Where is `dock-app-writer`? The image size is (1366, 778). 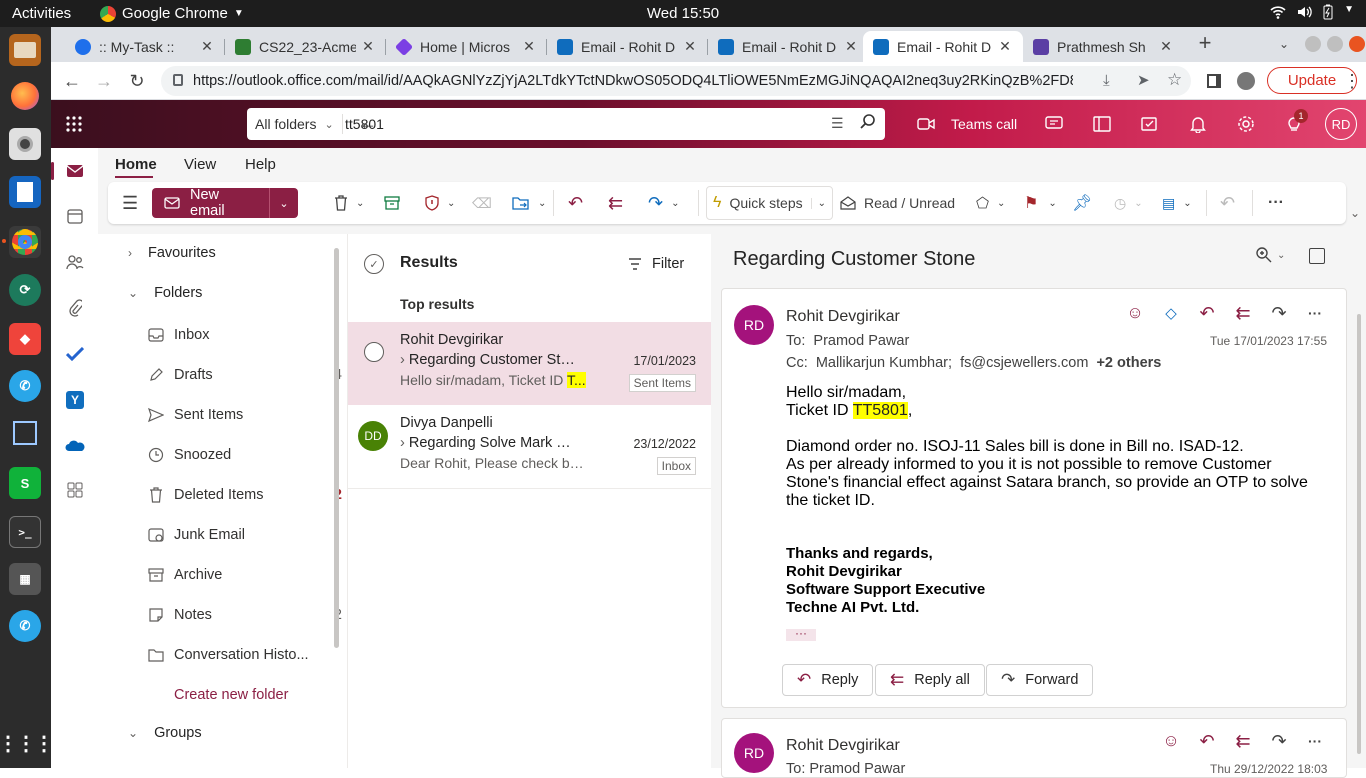
dock-app-writer is located at coordinates (25, 192).